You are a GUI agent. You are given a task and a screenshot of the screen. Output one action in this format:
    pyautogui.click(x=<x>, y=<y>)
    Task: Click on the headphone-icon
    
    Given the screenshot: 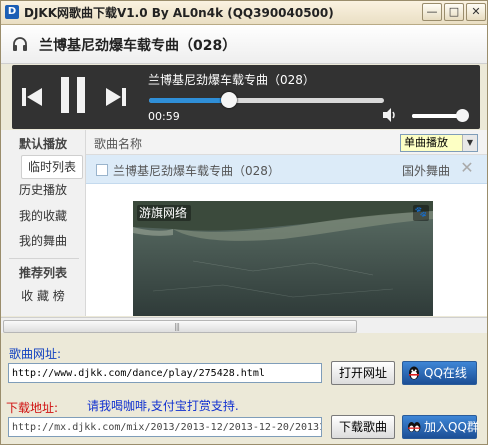 What is the action you would take?
    pyautogui.click(x=20, y=44)
    